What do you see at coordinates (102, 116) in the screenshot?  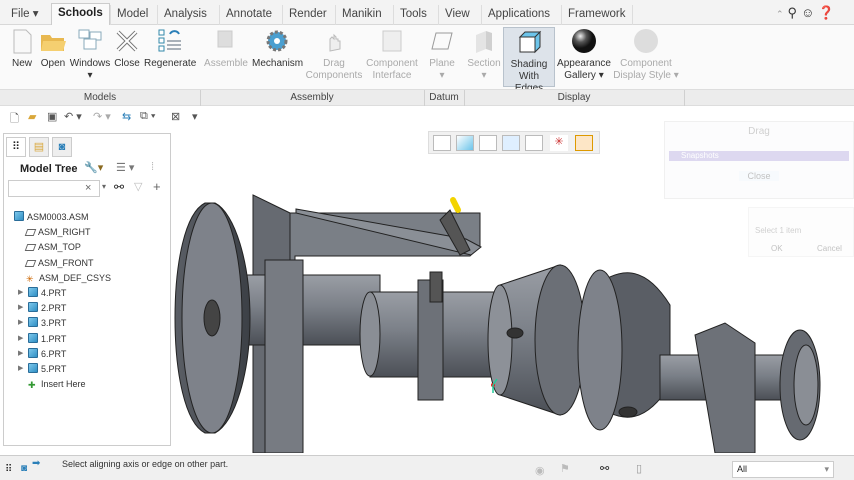 I see `qat-redo-icon: ↷ ▾` at bounding box center [102, 116].